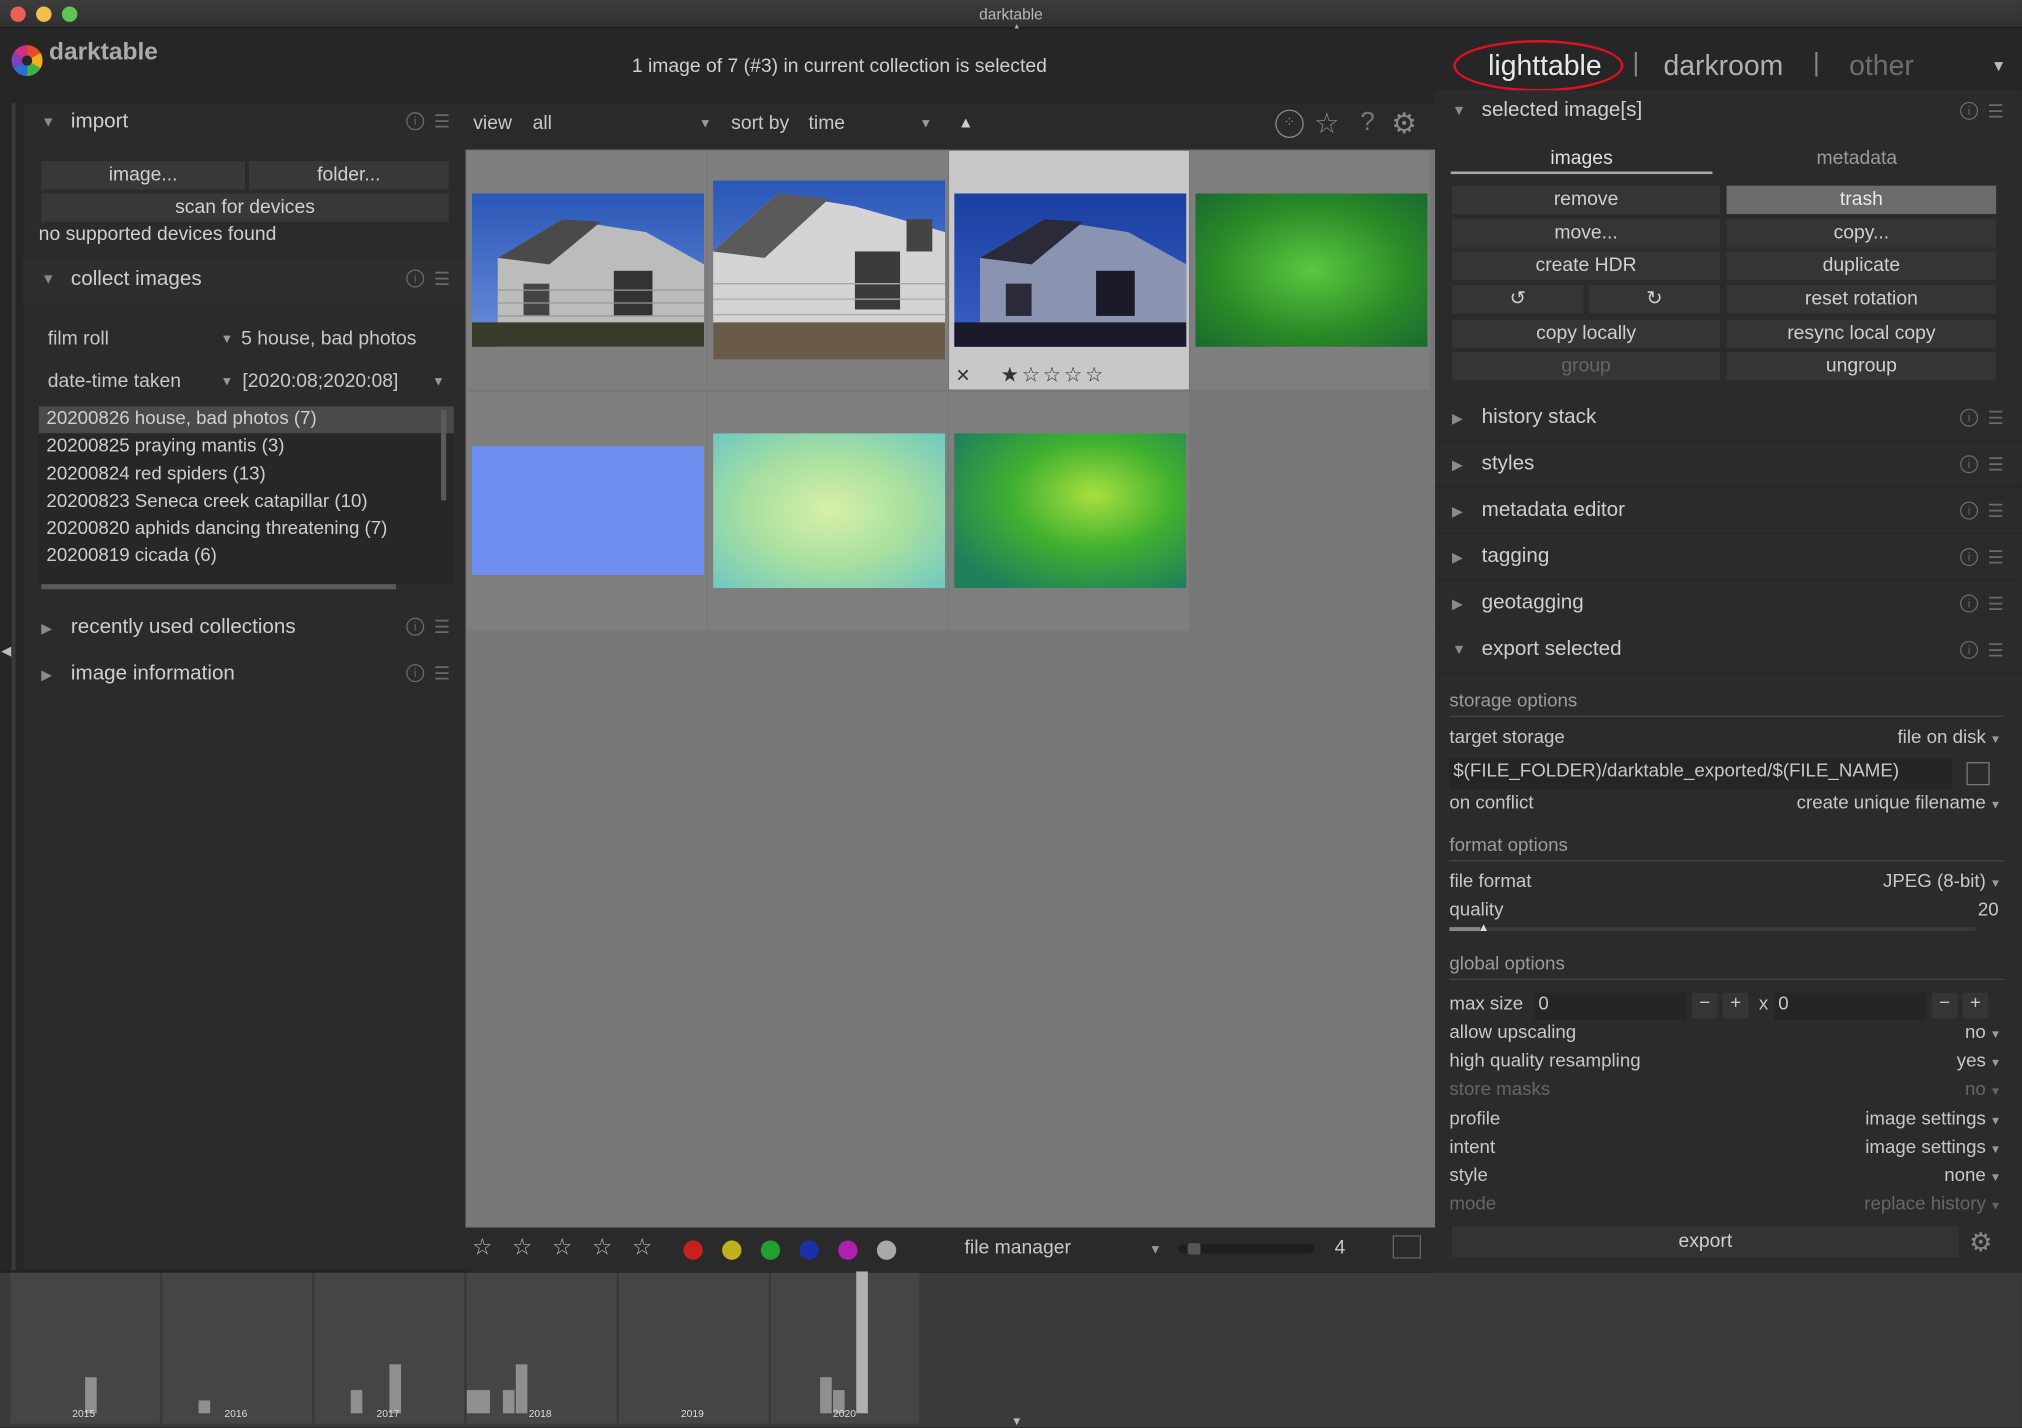 This screenshot has width=2022, height=1428. Describe the element at coordinates (6, 652) in the screenshot. I see `left-panel-collapse-icon: ◀` at that location.